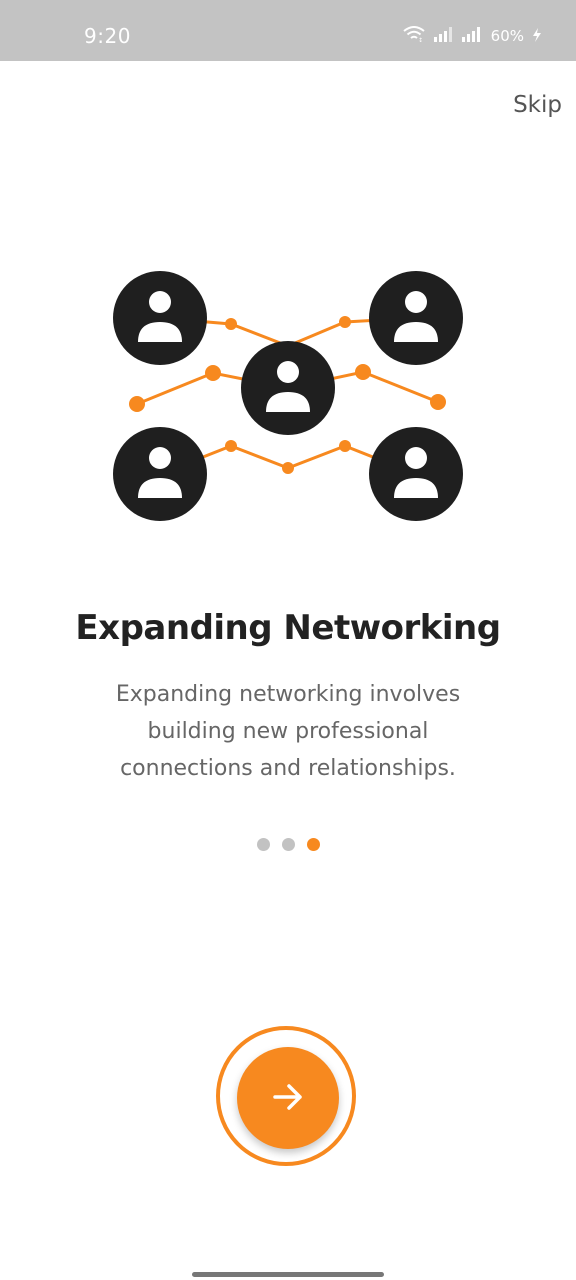 The image size is (576, 1280). I want to click on page-title: Expanding Networking, so click(288, 628).